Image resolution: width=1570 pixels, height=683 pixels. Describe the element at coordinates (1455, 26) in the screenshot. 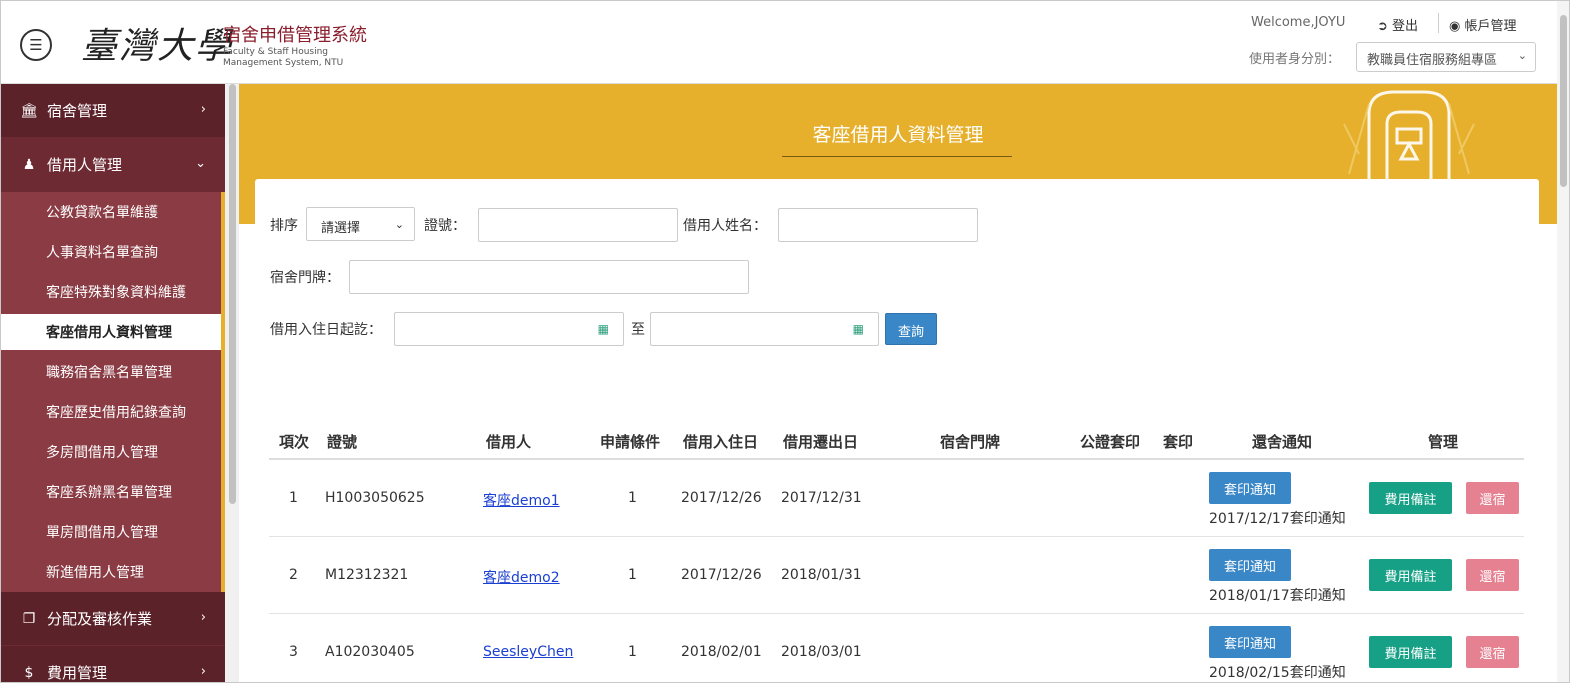

I see `user-circle-icon: ◉` at that location.